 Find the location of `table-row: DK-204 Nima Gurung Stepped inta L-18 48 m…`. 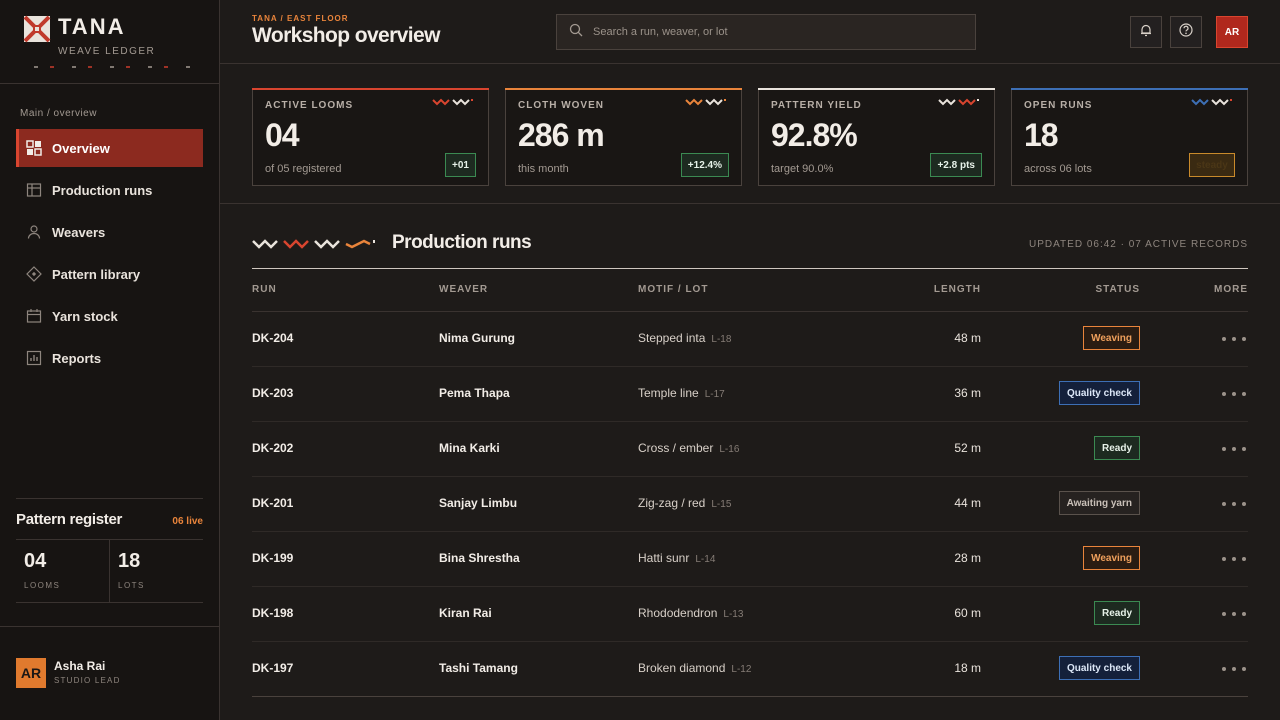

table-row: DK-204 Nima Gurung Stepped inta L-18 48 m… is located at coordinates (750, 339).